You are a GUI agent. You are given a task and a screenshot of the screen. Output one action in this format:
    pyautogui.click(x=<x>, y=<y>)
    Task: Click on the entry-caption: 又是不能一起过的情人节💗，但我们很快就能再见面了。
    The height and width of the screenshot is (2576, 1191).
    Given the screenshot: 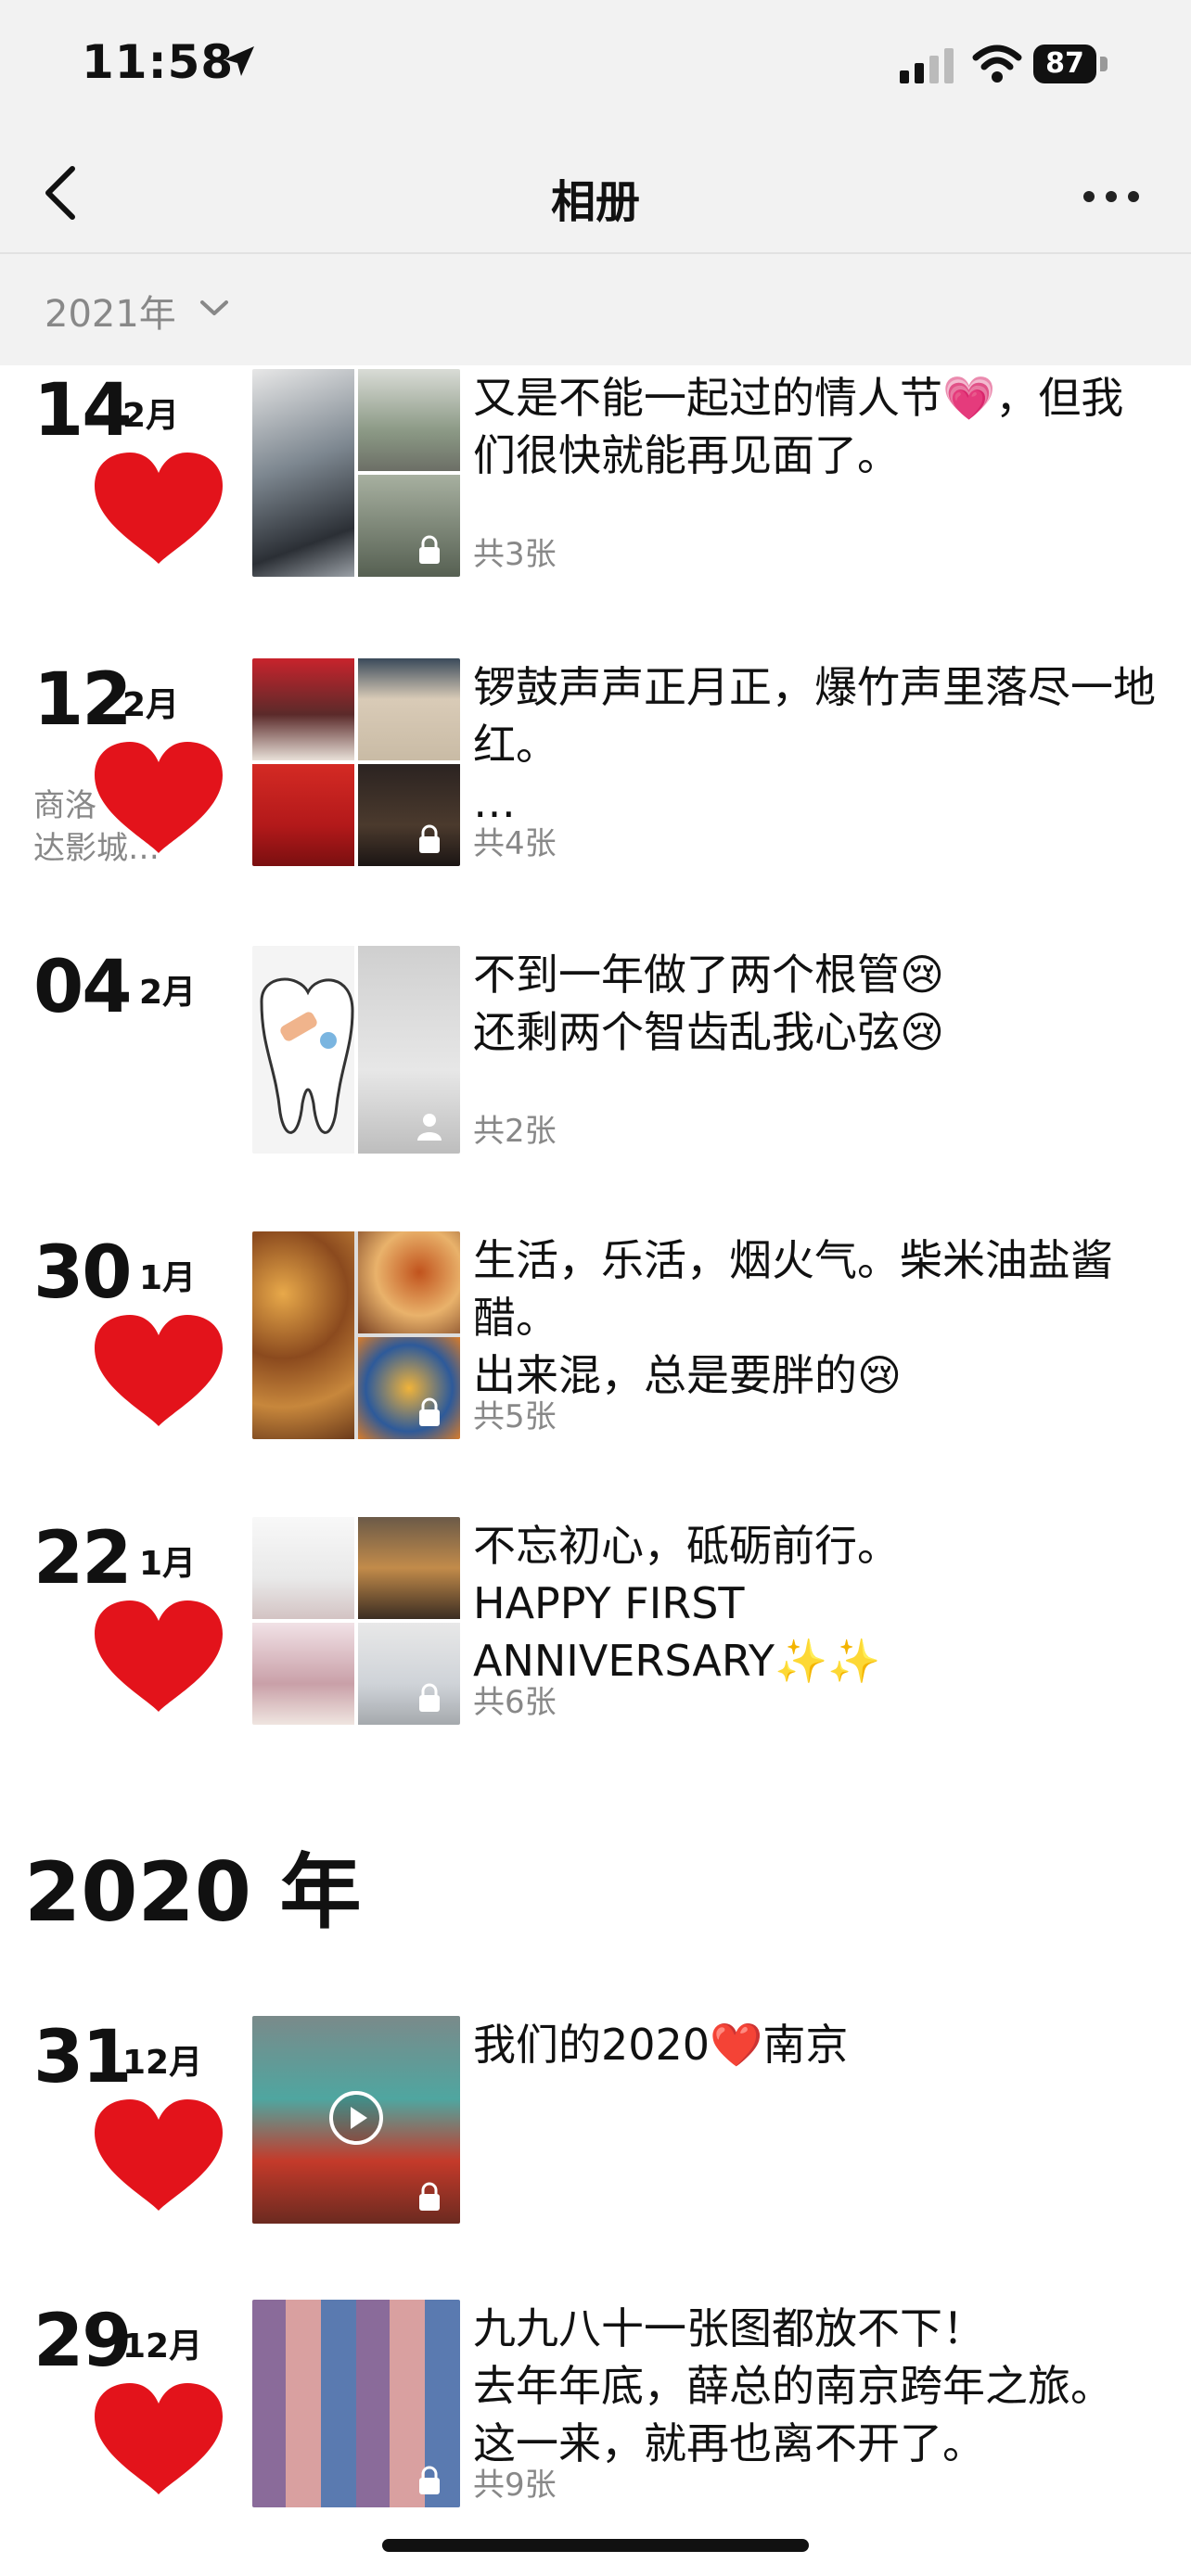 What is the action you would take?
    pyautogui.click(x=798, y=426)
    